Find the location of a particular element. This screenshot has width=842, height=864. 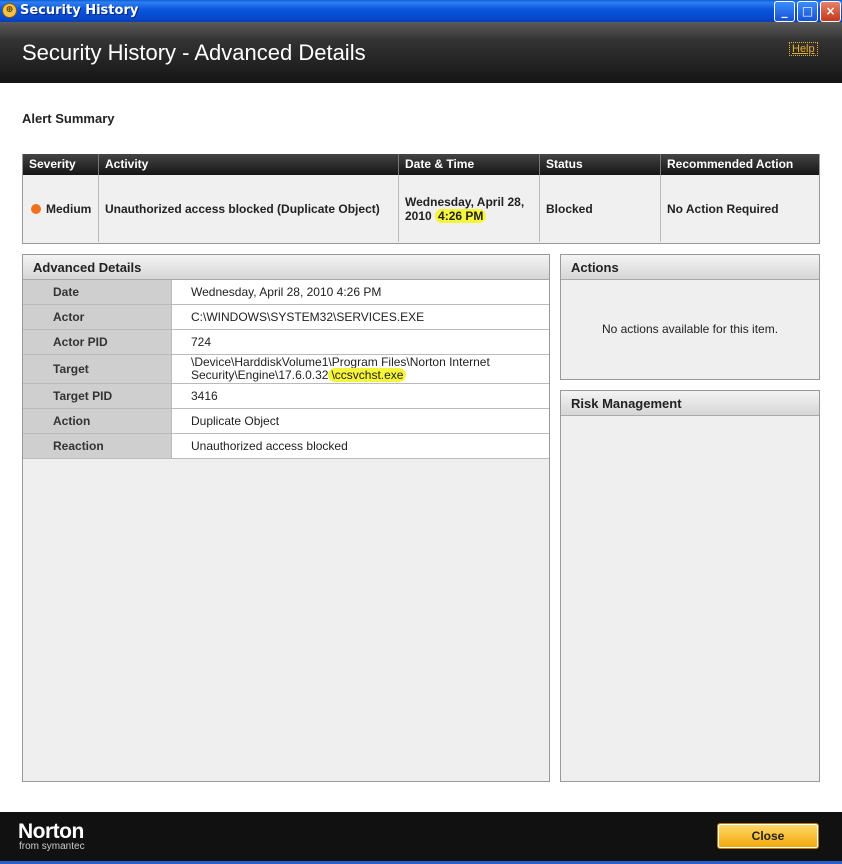

close-window-button: × is located at coordinates (830, 11).